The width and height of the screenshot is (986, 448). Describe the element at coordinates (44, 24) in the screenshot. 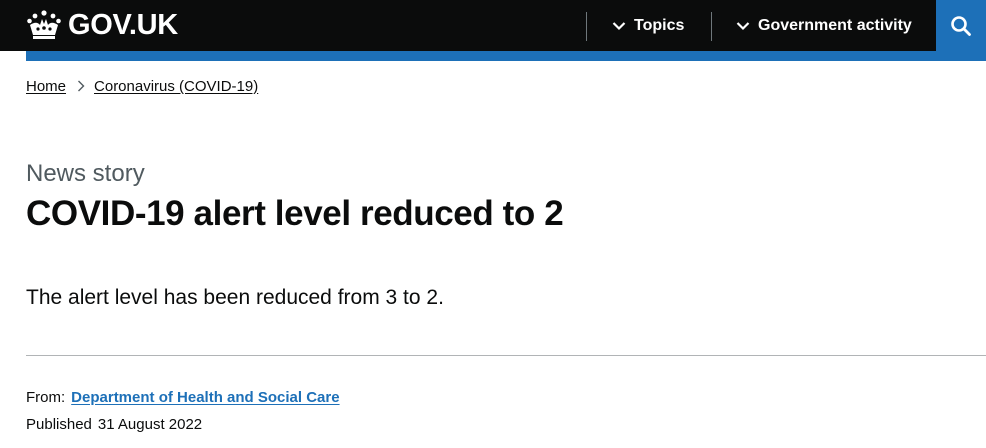

I see `crown-icon` at that location.